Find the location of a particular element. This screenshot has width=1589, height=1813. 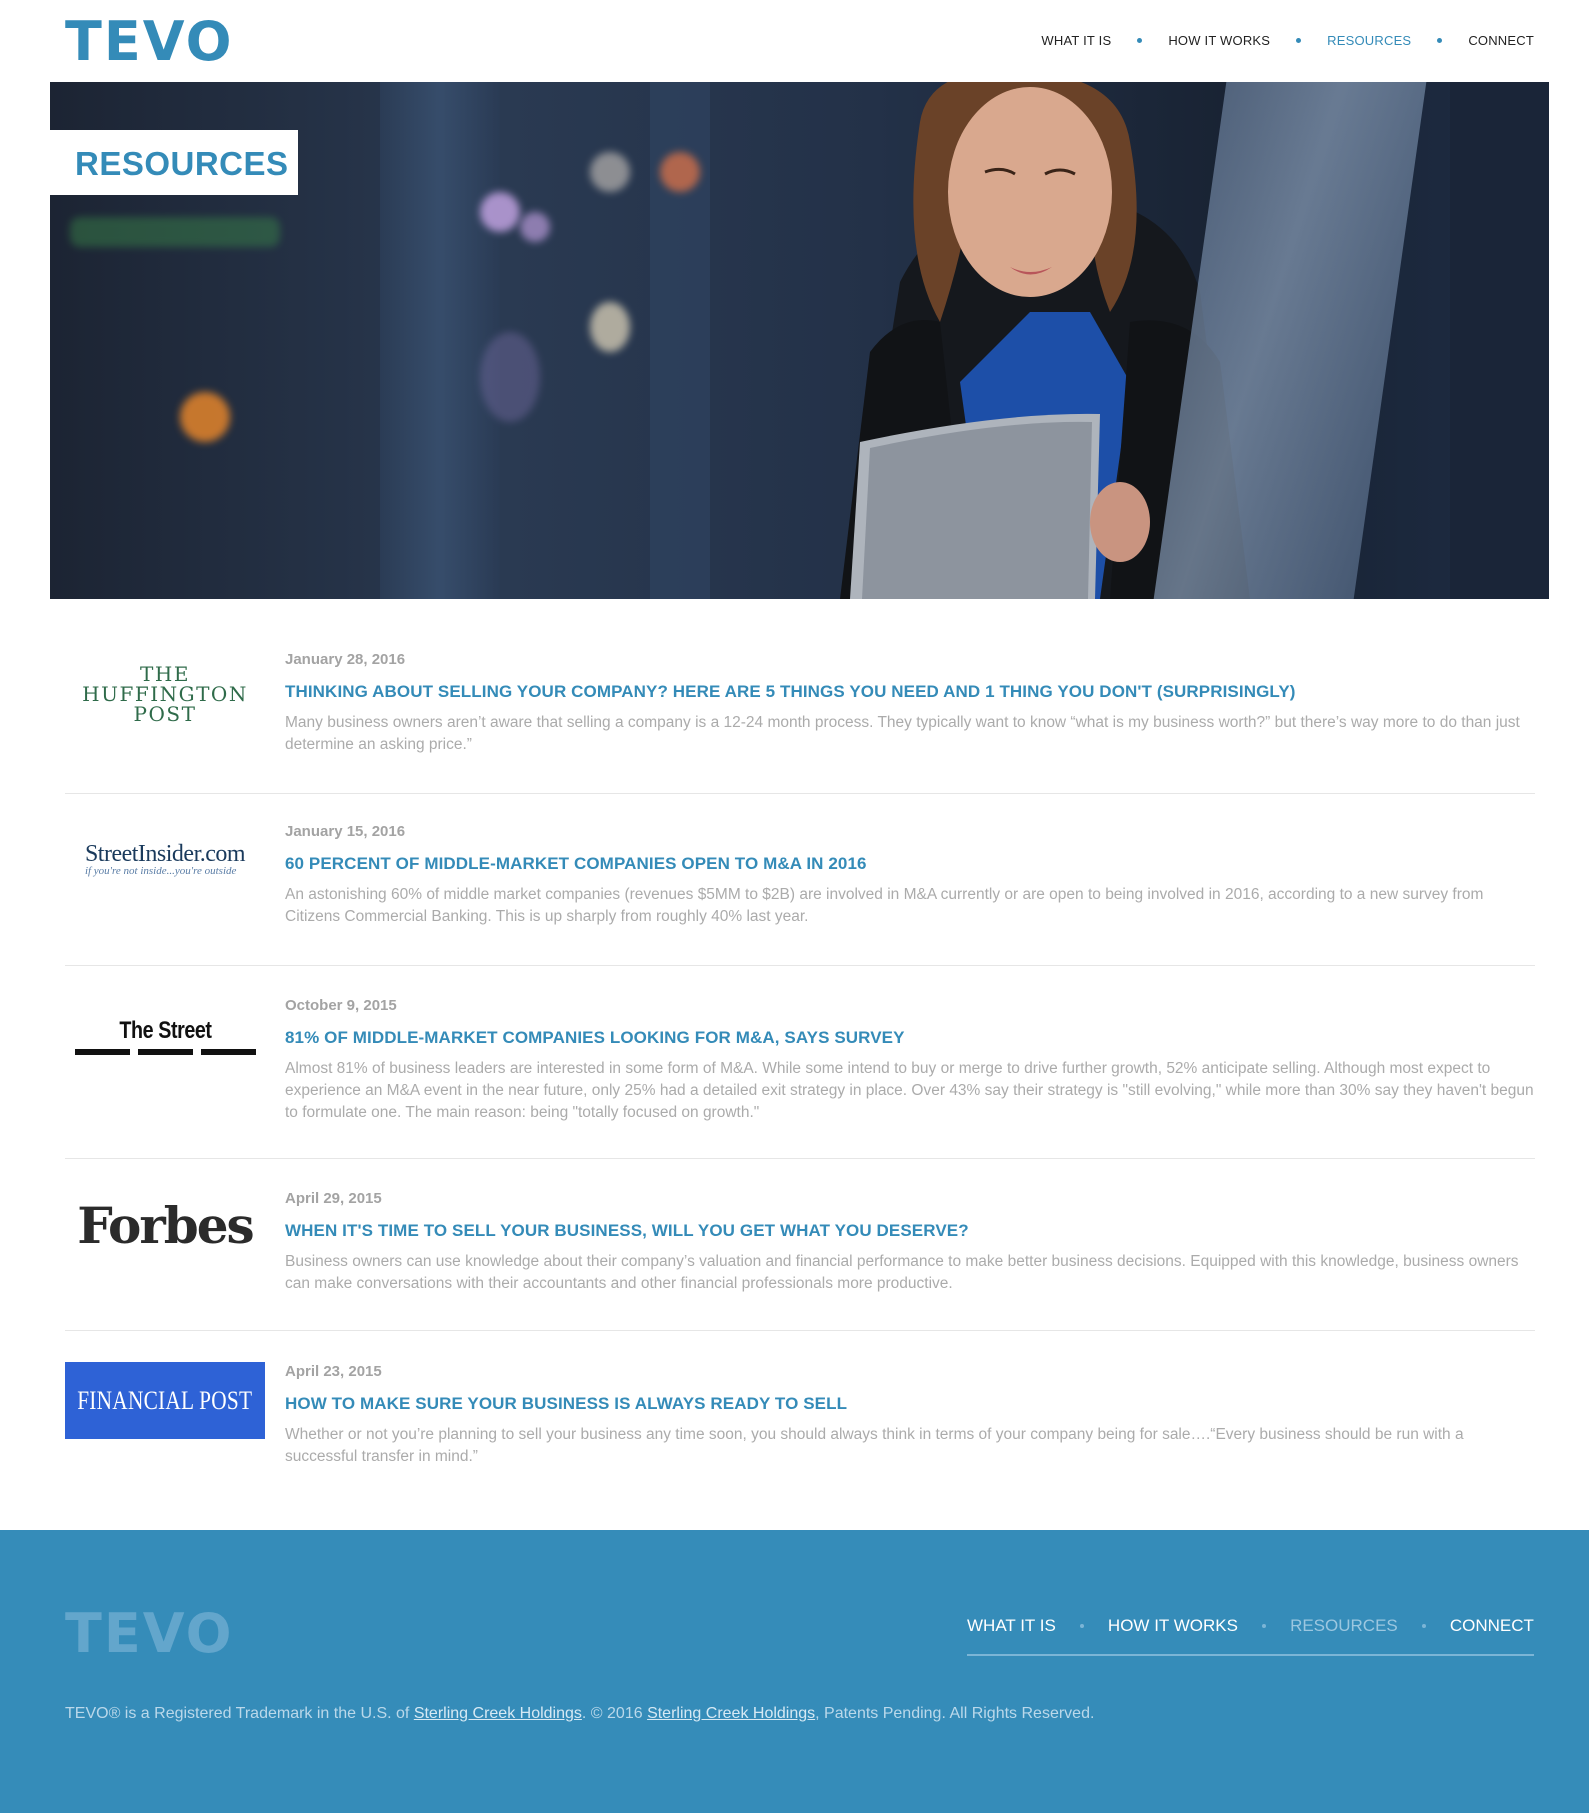

tevo-logo: TEVO is located at coordinates (149, 42).